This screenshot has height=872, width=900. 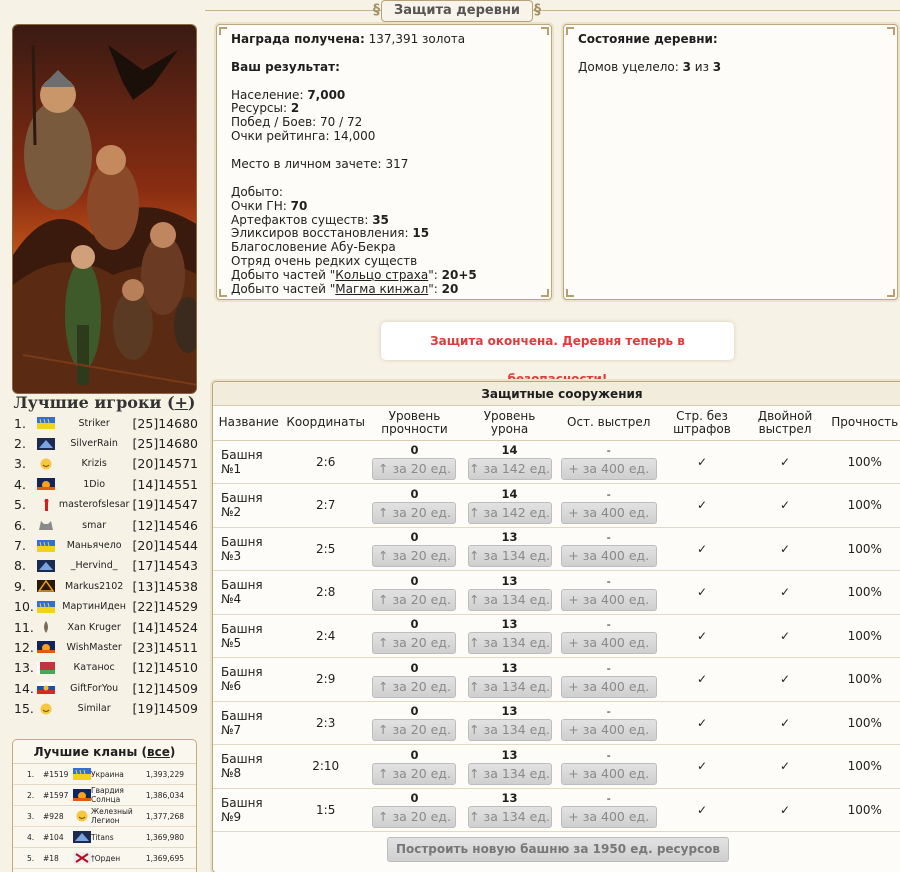 I want to click on clan-name-link: Гвардия Солнца, so click(x=117, y=795).